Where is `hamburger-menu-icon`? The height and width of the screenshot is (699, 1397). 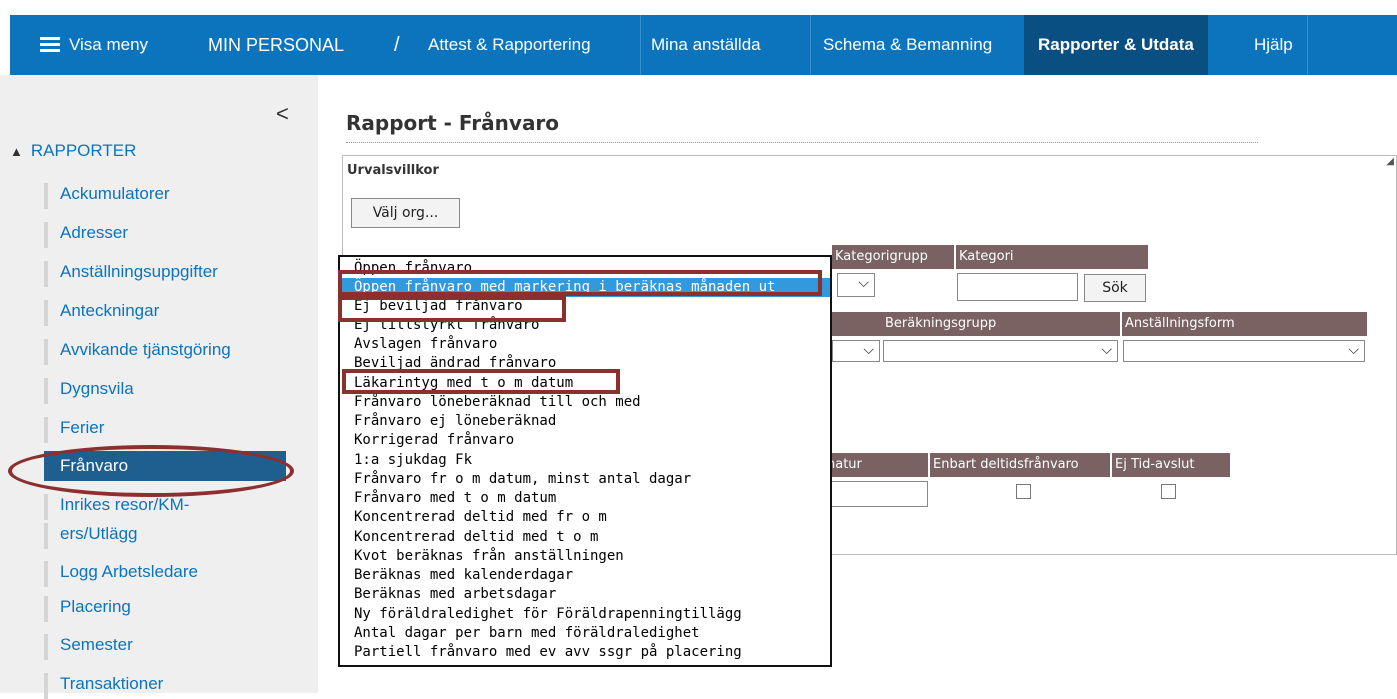 hamburger-menu-icon is located at coordinates (50, 44).